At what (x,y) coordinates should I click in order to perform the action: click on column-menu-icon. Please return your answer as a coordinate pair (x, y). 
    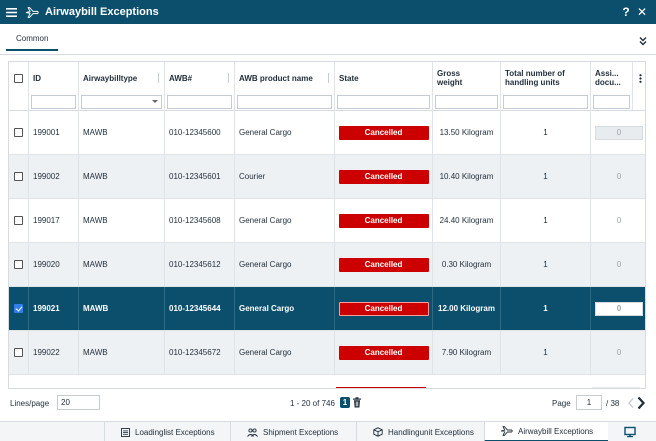
    Looking at the image, I should click on (639, 78).